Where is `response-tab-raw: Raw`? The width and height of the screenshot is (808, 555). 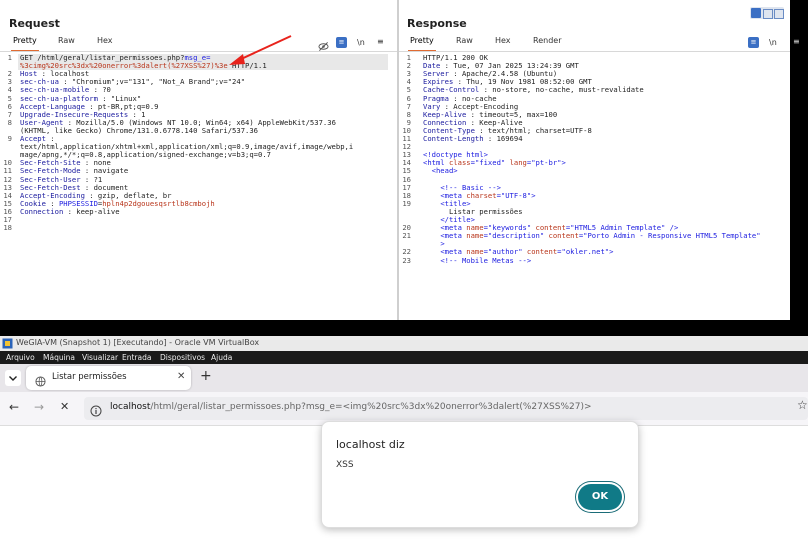 response-tab-raw: Raw is located at coordinates (464, 40).